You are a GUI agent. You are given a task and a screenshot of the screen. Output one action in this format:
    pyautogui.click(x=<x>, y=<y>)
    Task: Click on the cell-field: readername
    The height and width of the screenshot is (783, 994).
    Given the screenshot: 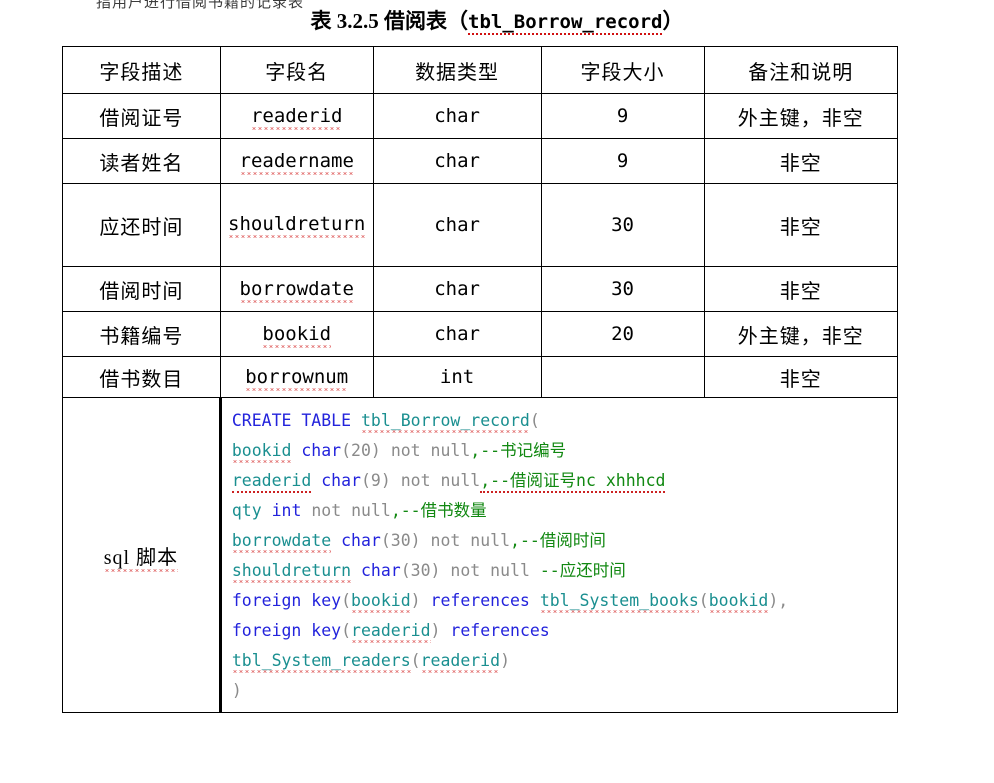 What is the action you would take?
    pyautogui.click(x=296, y=161)
    